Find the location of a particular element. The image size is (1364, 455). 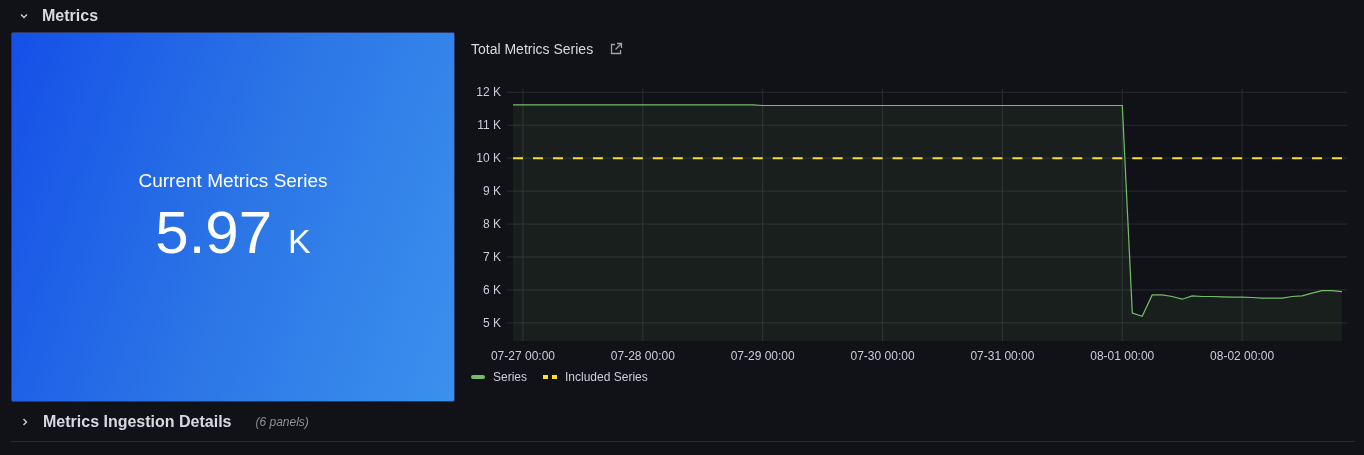

legend-label: Series is located at coordinates (510, 377).